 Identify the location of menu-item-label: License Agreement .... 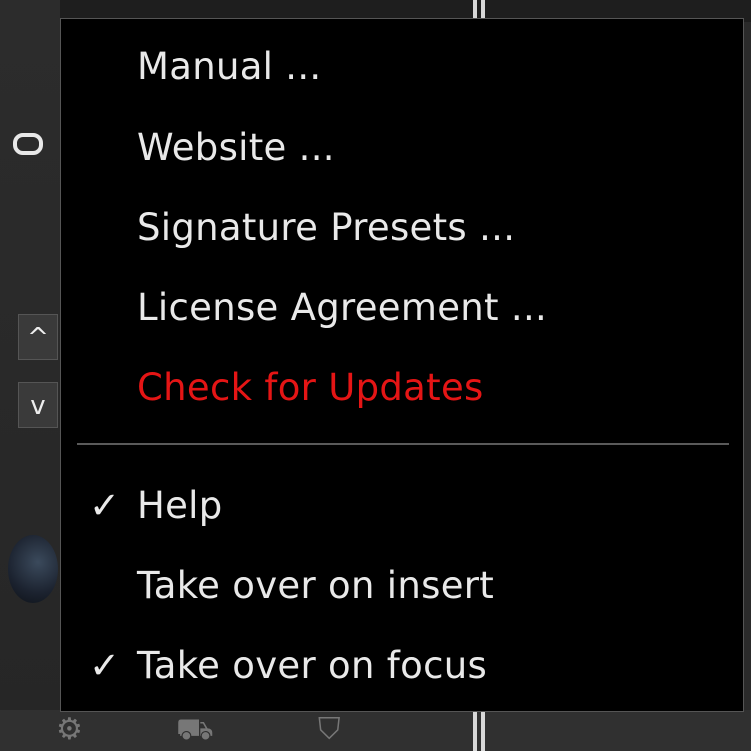
(342, 307).